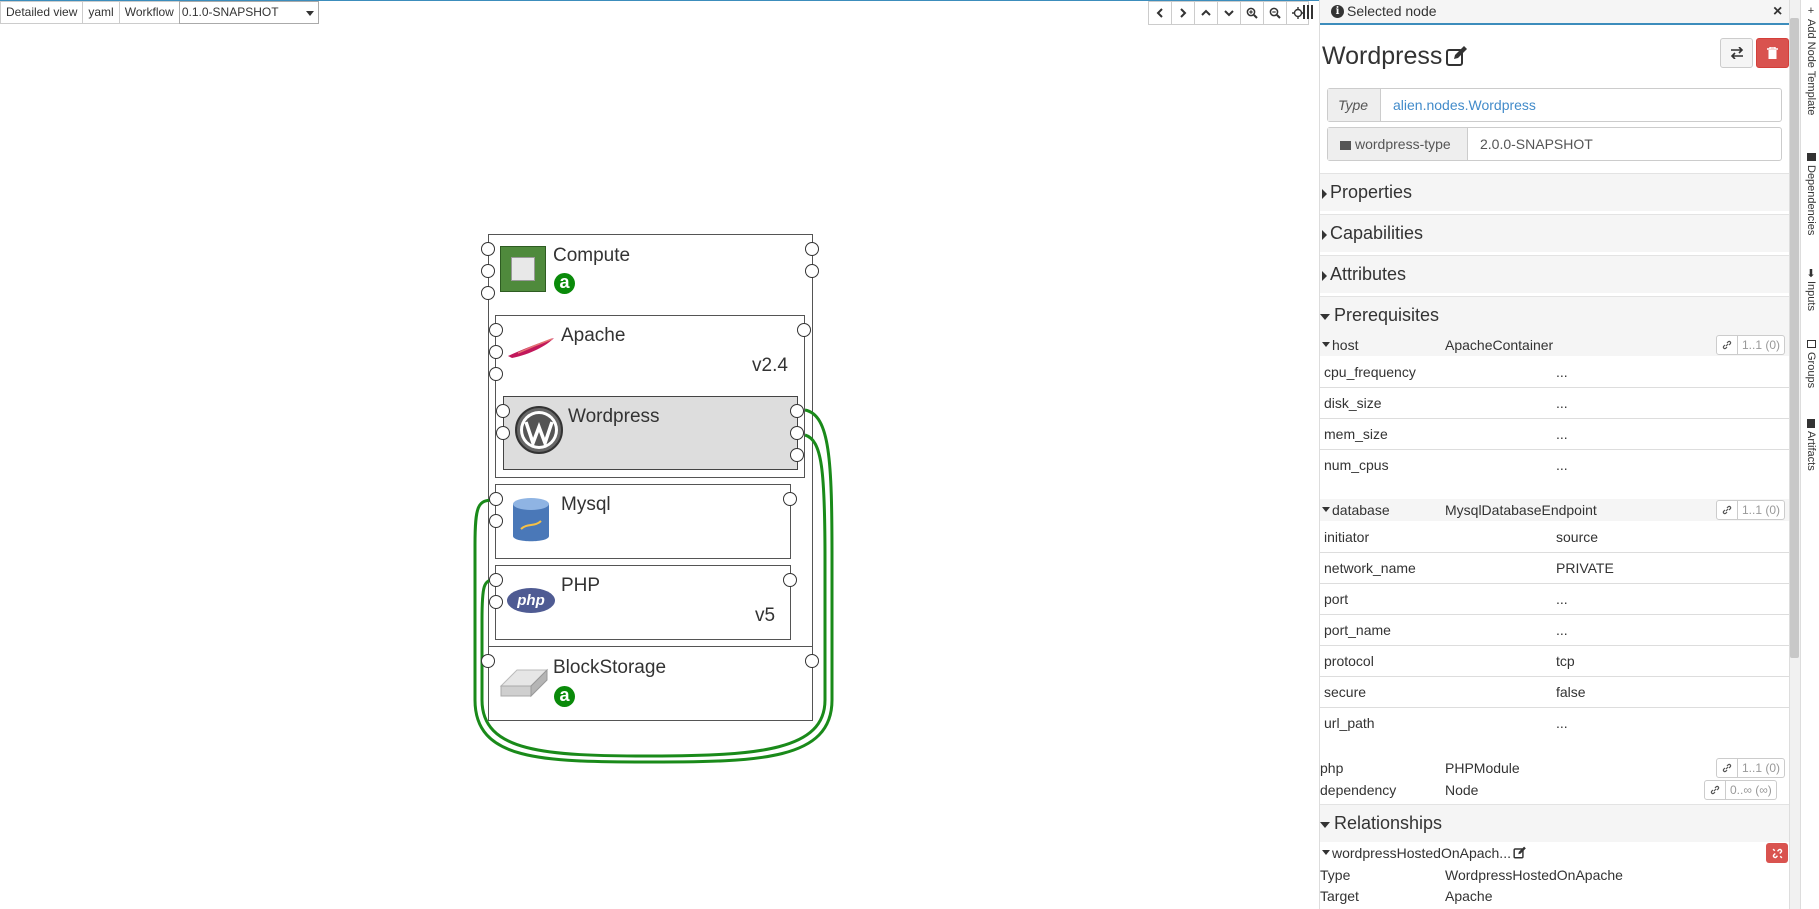 The height and width of the screenshot is (909, 1819). I want to click on section-attributes: Attributes, so click(1555, 274).